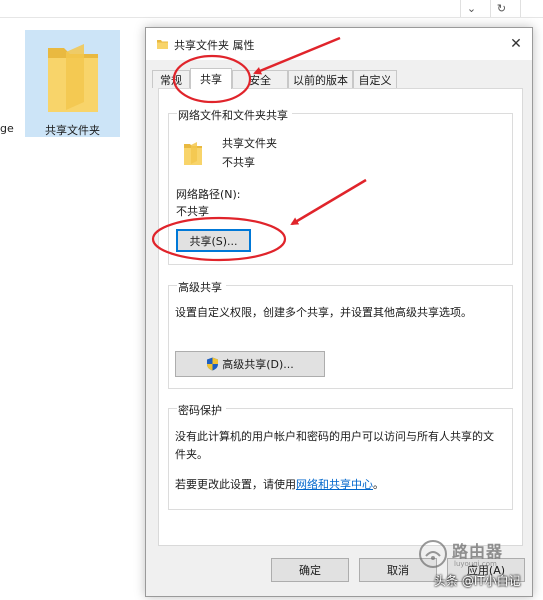  I want to click on router-logo-icon, so click(433, 554).